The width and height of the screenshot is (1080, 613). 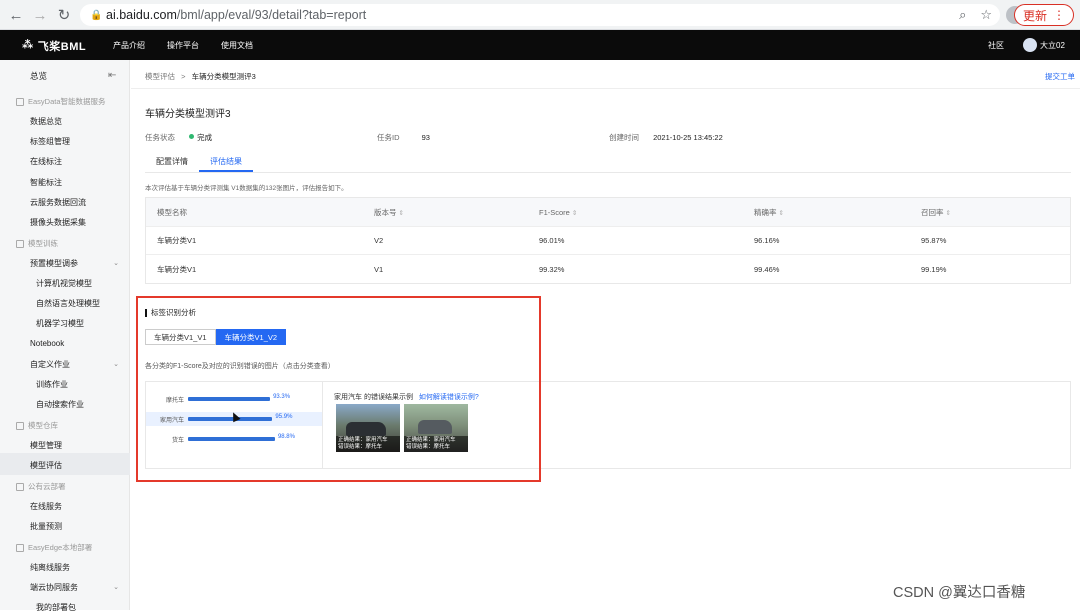 What do you see at coordinates (552, 269) in the screenshot?
I see `cell-f1-score: 99.32%` at bounding box center [552, 269].